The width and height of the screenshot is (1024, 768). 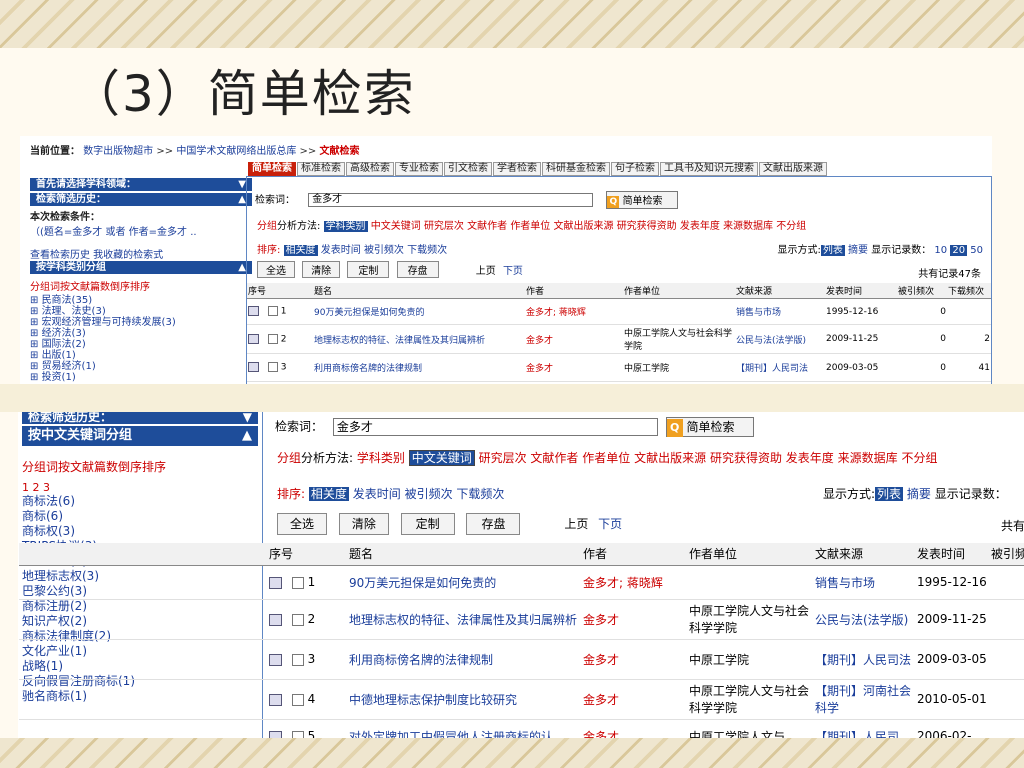 I want to click on keyword-item: 商标法(6), so click(x=140, y=501).